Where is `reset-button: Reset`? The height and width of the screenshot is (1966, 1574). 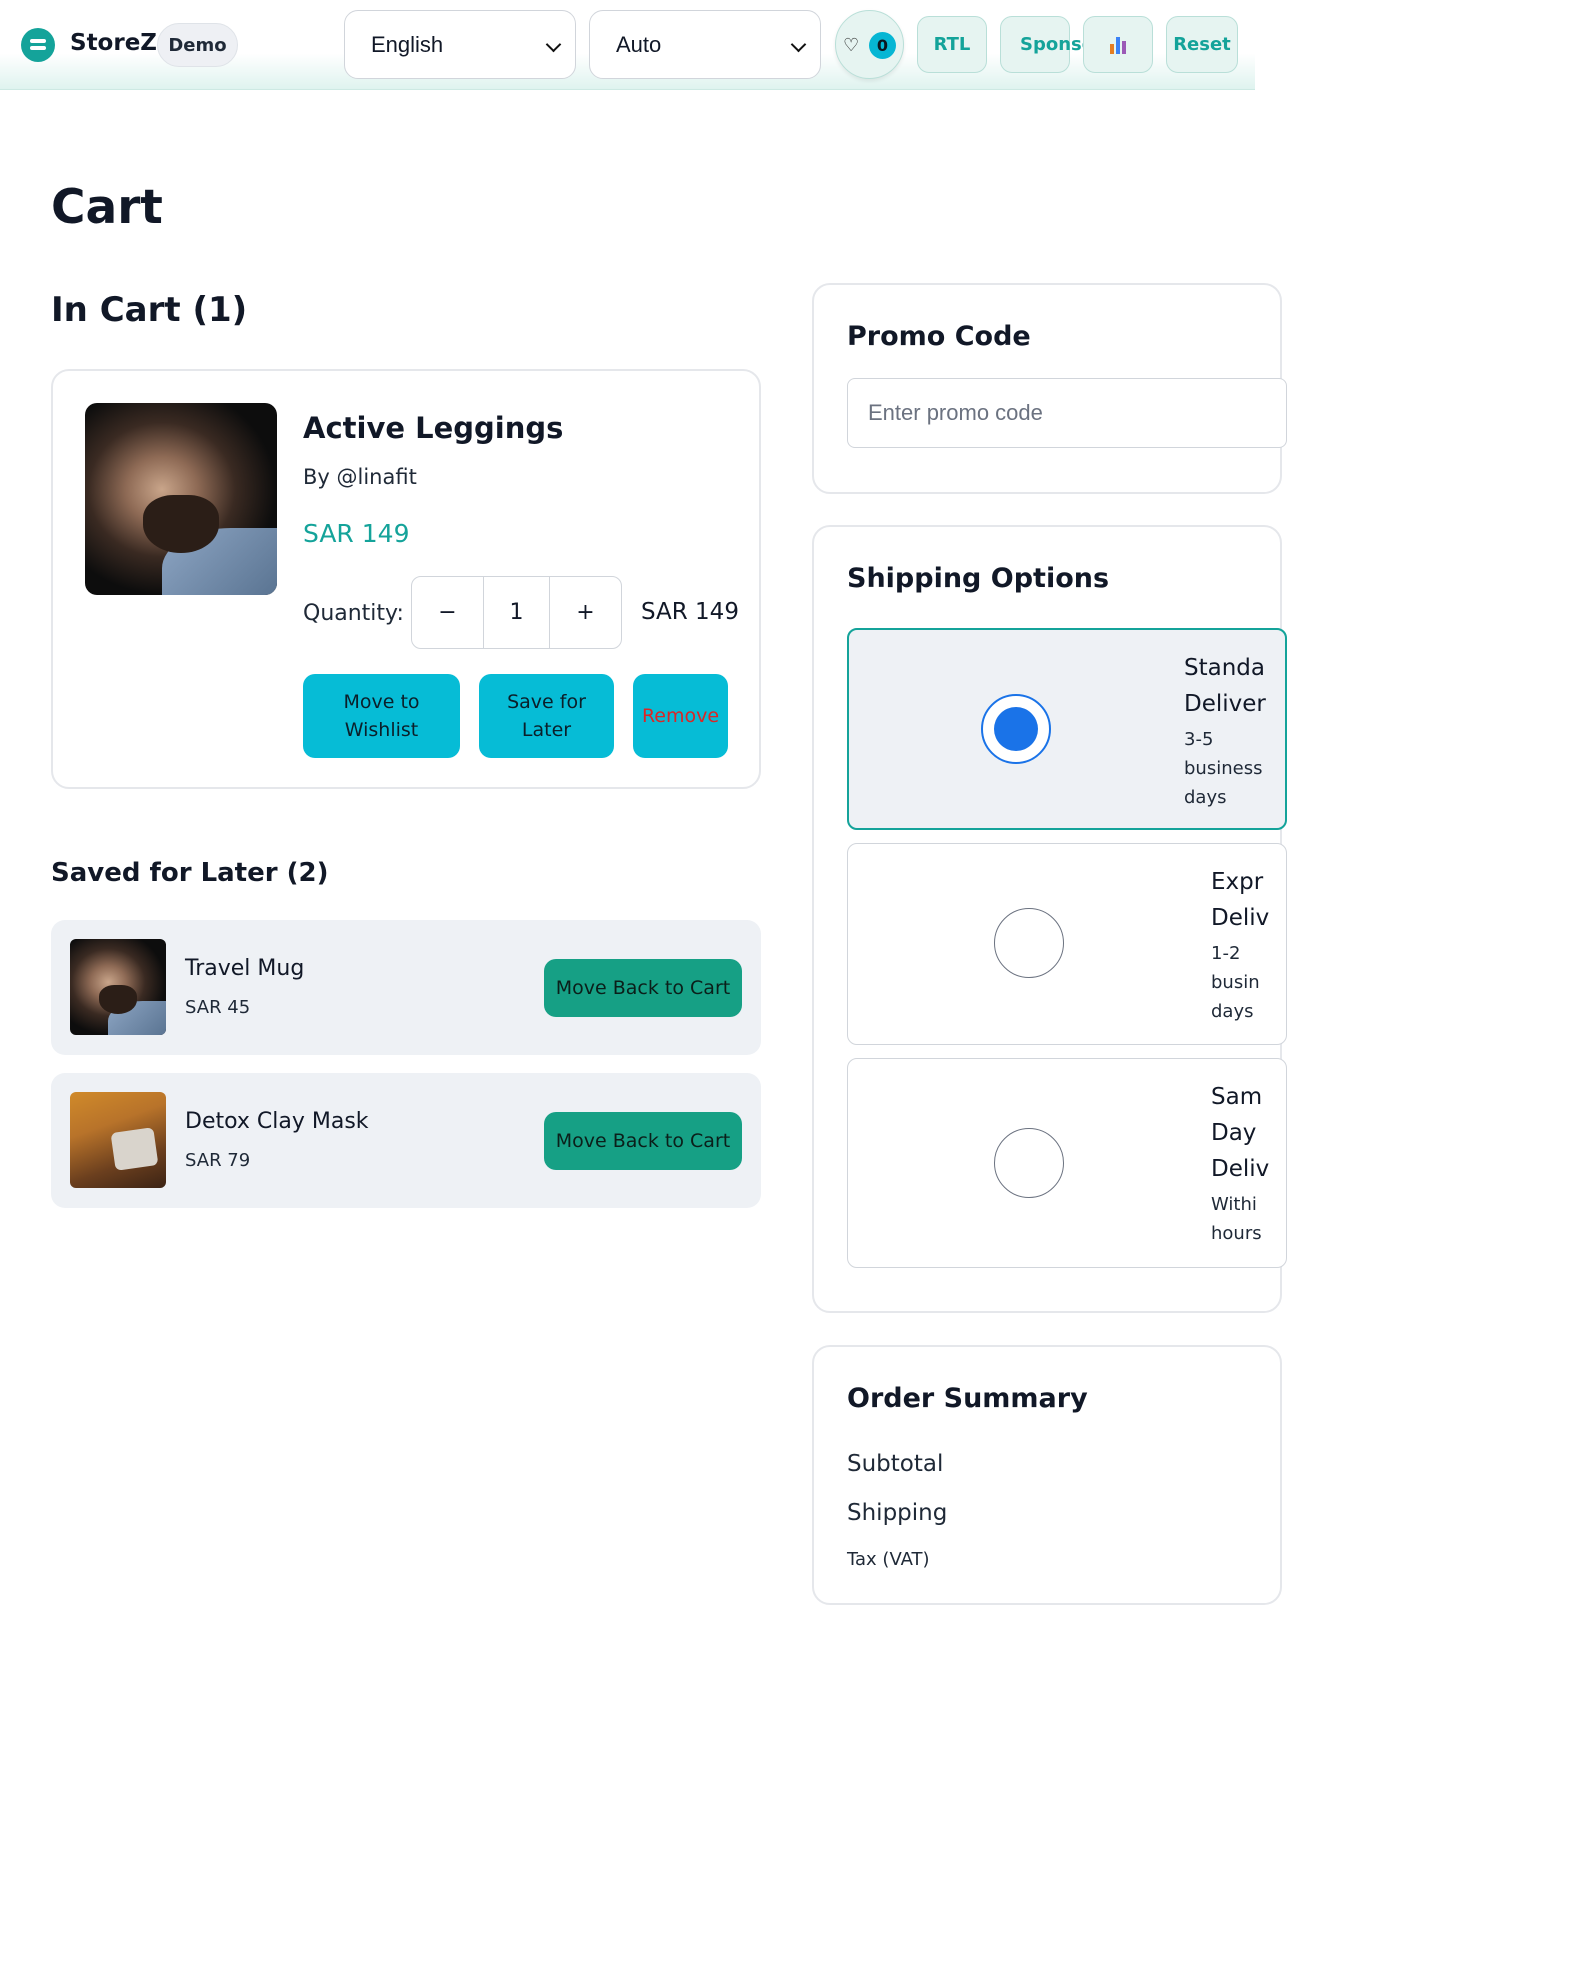 reset-button: Reset is located at coordinates (1202, 44).